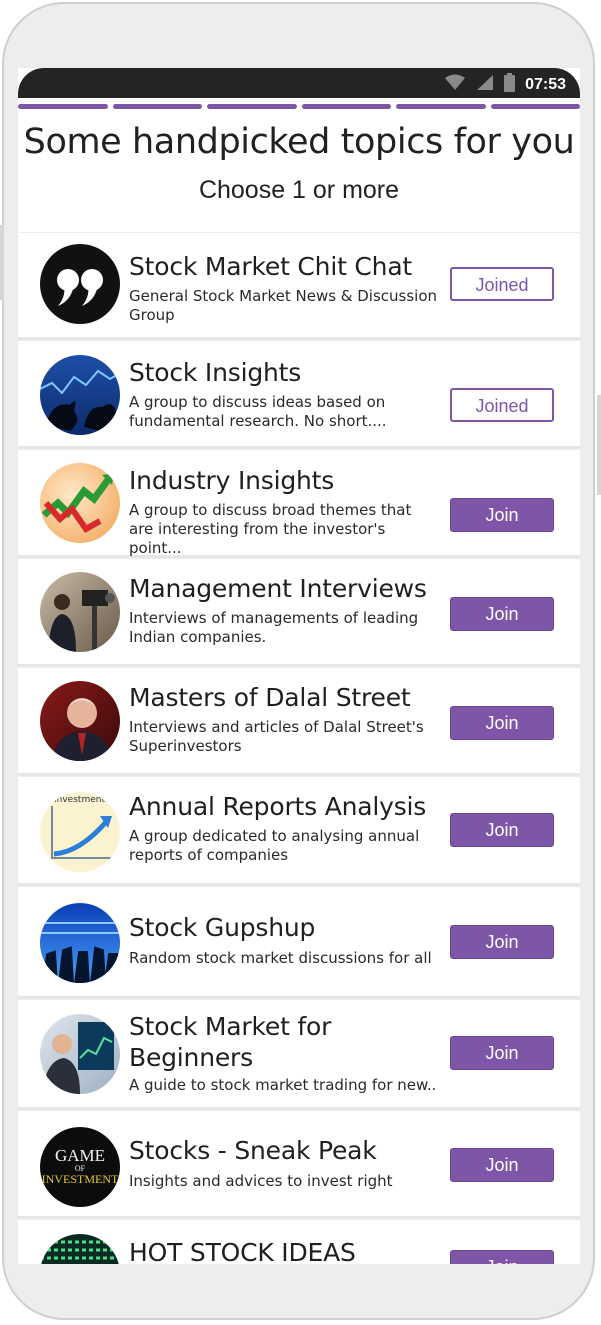  Describe the element at coordinates (280, 958) in the screenshot. I see `topic-description: Random stock market discussions for all` at that location.